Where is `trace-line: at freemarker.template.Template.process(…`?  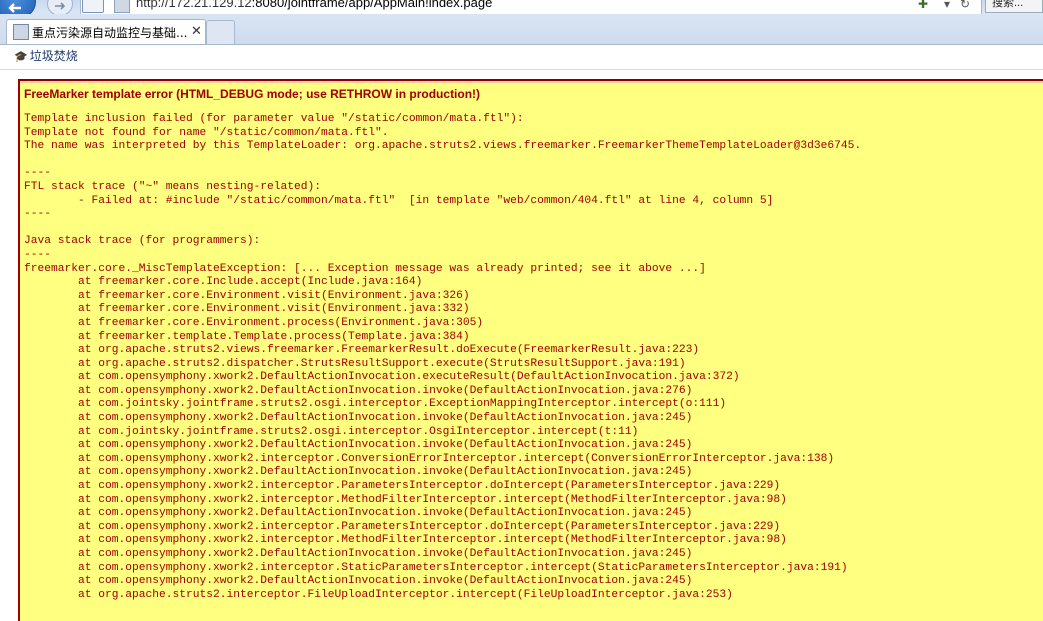 trace-line: at freemarker.template.Template.process(… is located at coordinates (247, 336).